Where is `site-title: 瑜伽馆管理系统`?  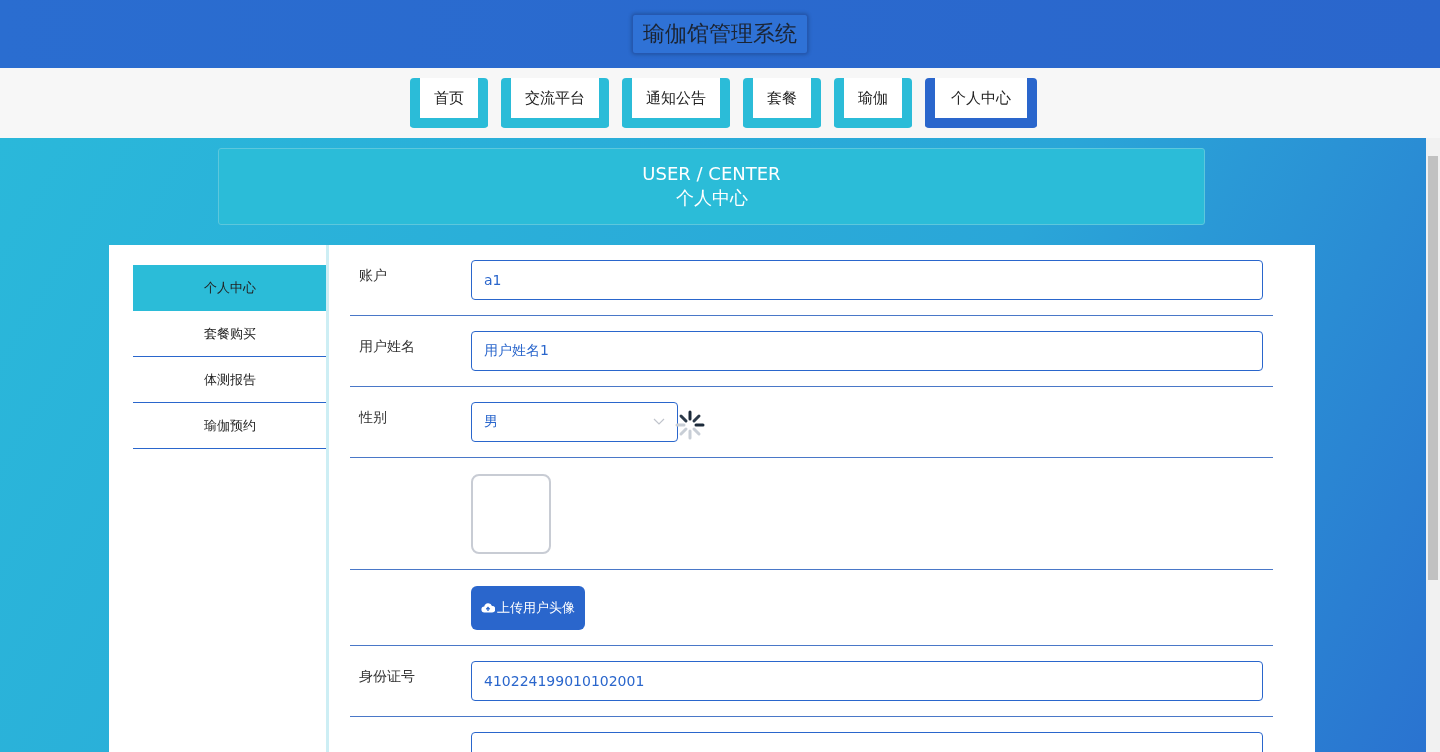
site-title: 瑜伽馆管理系统 is located at coordinates (720, 34).